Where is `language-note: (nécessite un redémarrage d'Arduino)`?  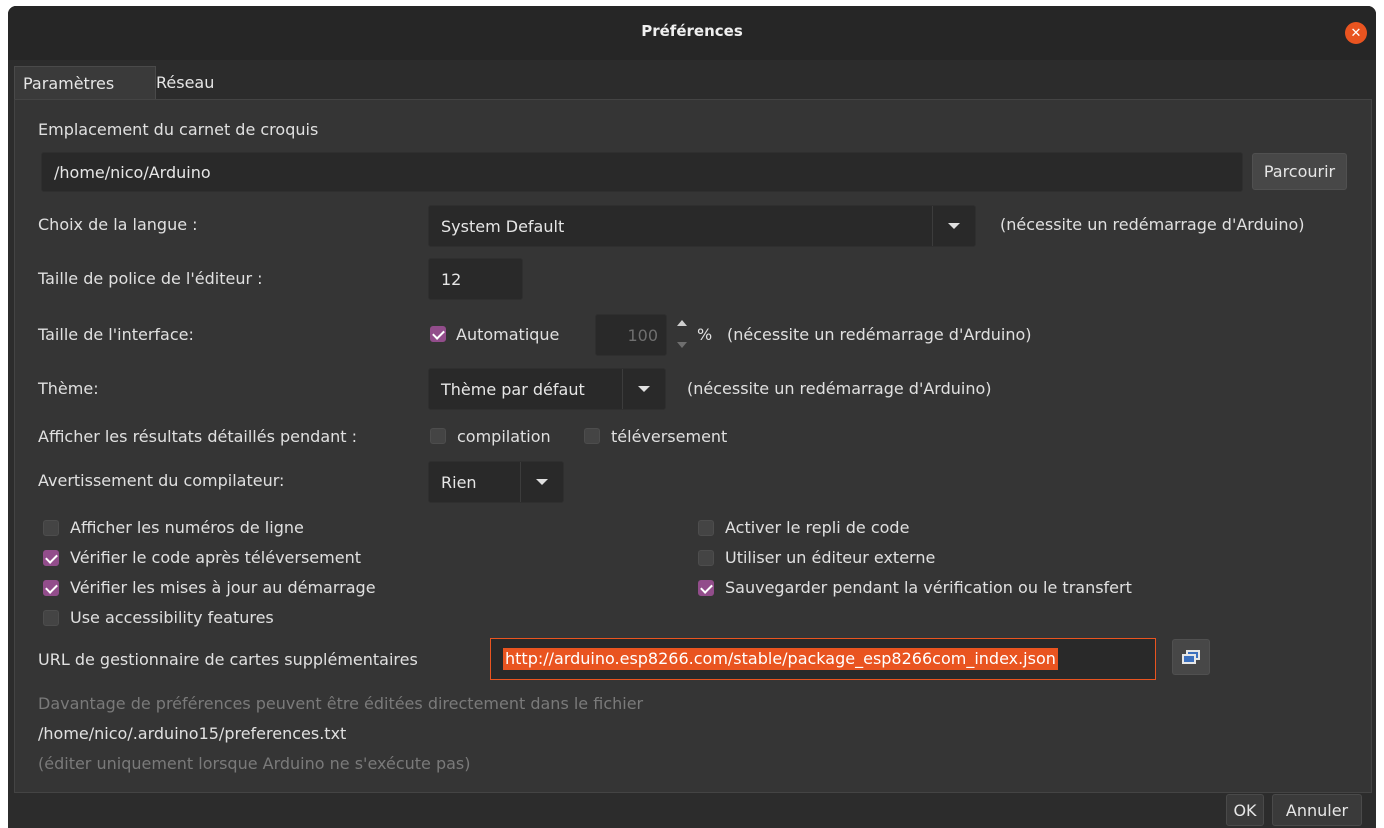 language-note: (nécessite un redémarrage d'Arduino) is located at coordinates (1152, 224).